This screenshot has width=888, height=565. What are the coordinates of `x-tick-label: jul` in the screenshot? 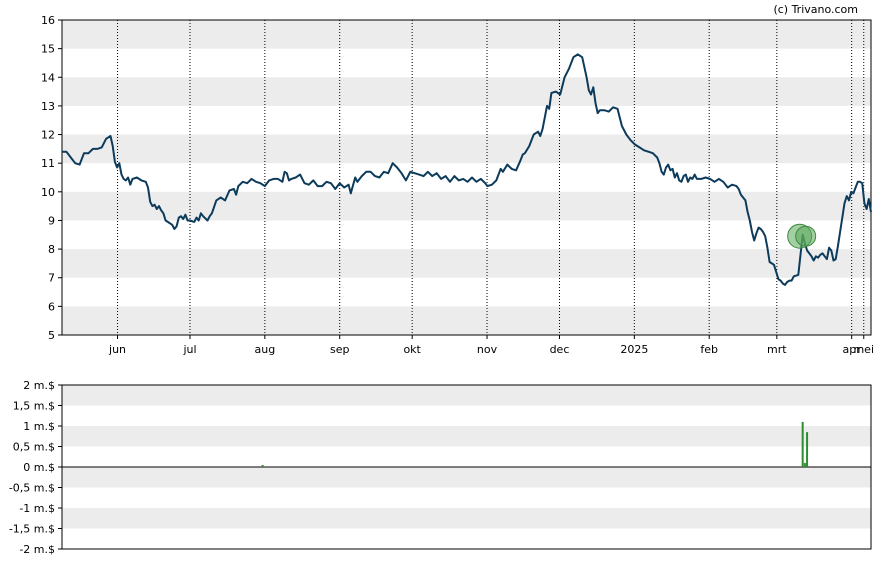 It's located at (189, 349).